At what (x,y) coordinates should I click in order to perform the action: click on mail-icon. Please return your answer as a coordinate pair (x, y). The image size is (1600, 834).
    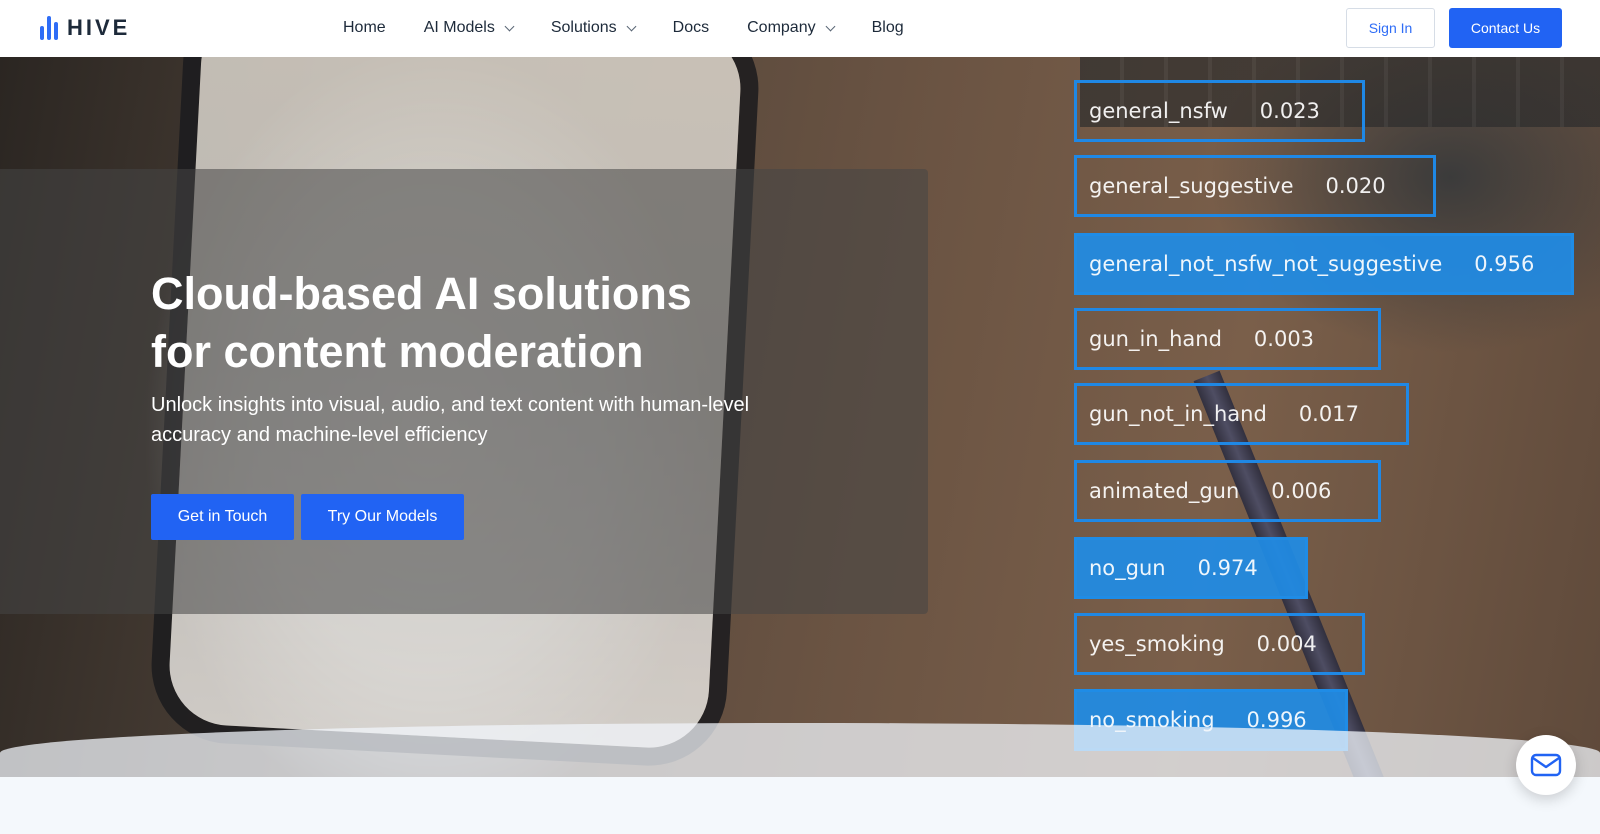
    Looking at the image, I should click on (1546, 765).